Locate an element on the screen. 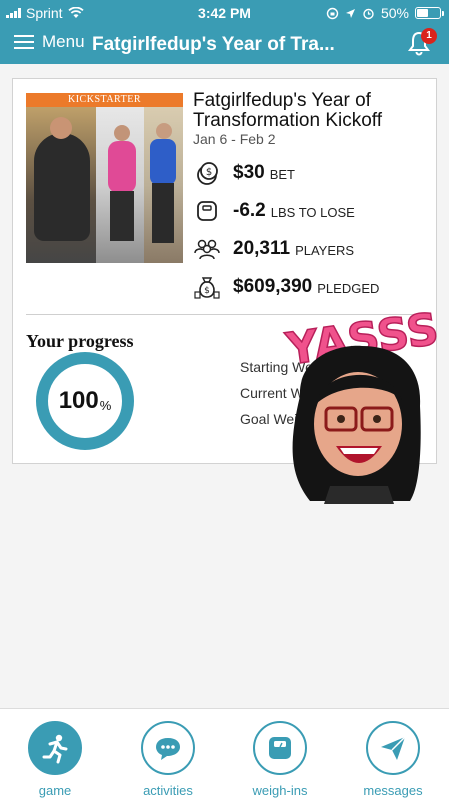  money-bag-icon: $ is located at coordinates (207, 287).